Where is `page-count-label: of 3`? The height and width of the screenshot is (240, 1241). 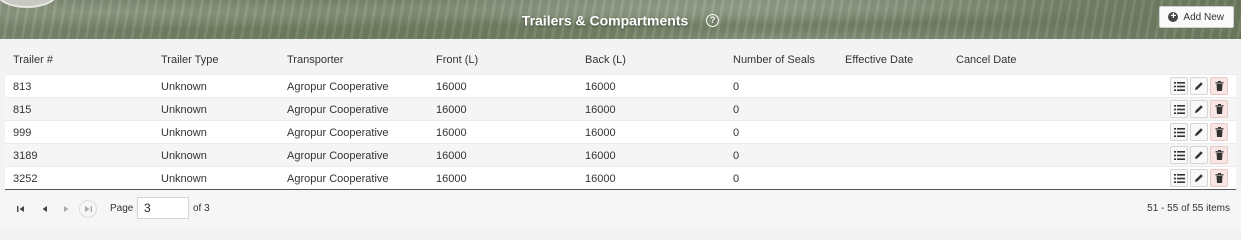 page-count-label: of 3 is located at coordinates (201, 208).